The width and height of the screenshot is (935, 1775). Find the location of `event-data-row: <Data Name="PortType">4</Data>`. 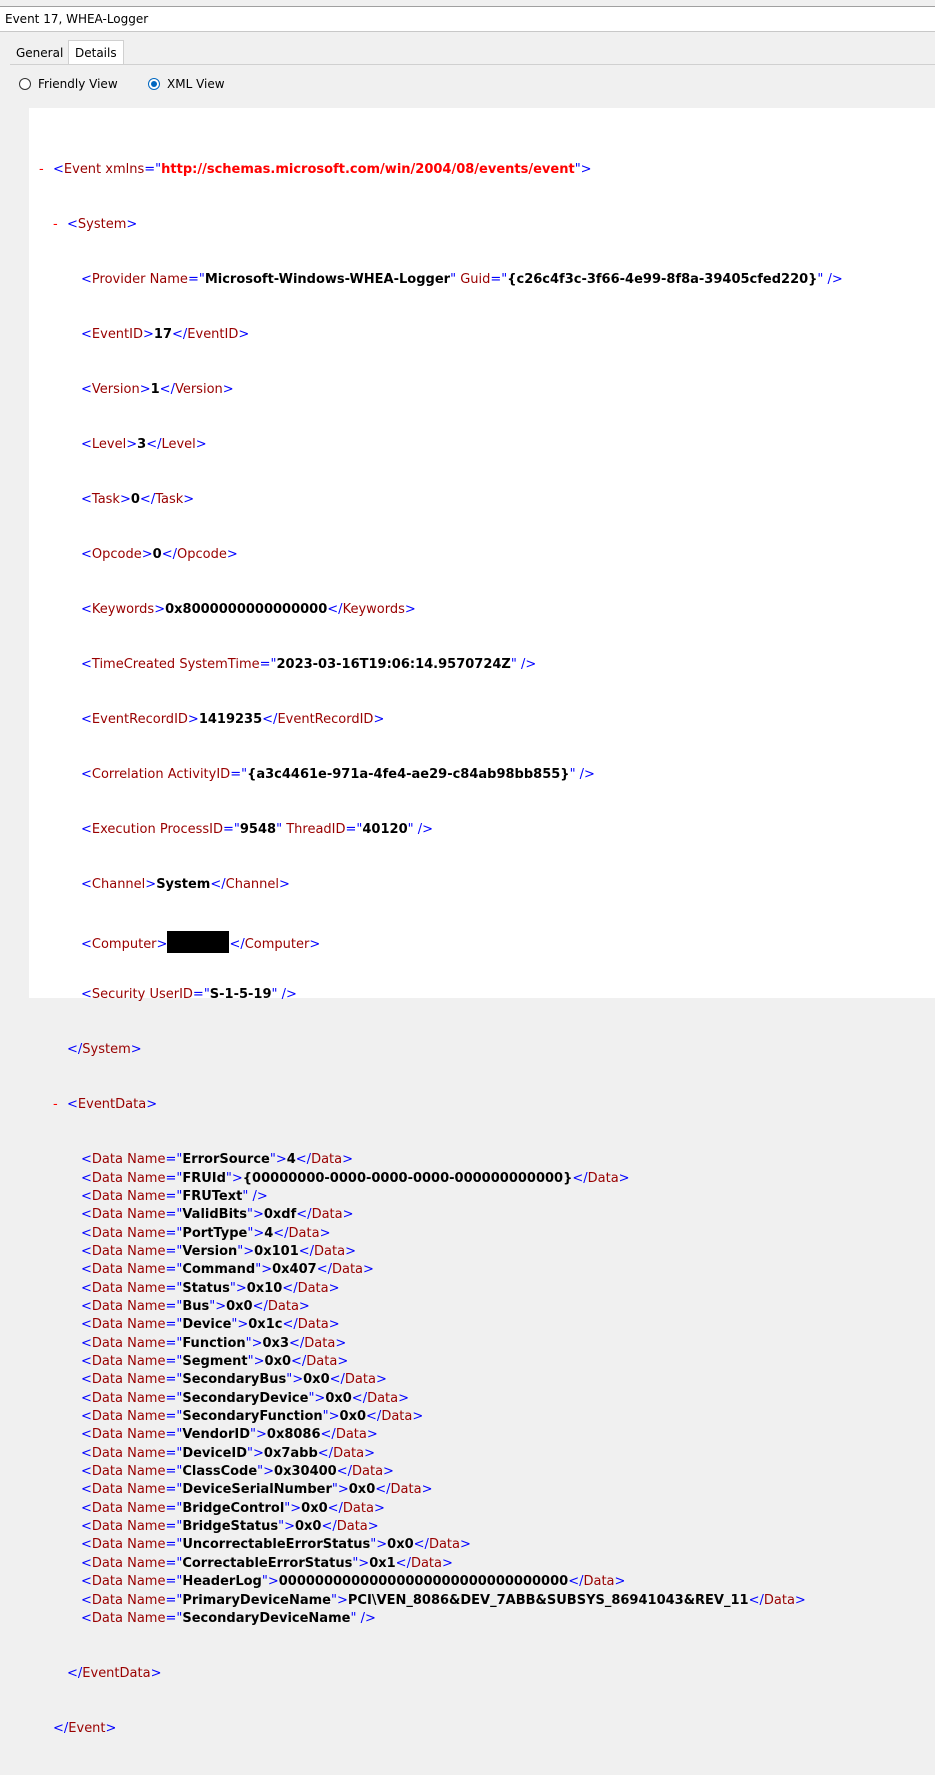

event-data-row: <Data Name="PortType">4</Data> is located at coordinates (206, 1233).